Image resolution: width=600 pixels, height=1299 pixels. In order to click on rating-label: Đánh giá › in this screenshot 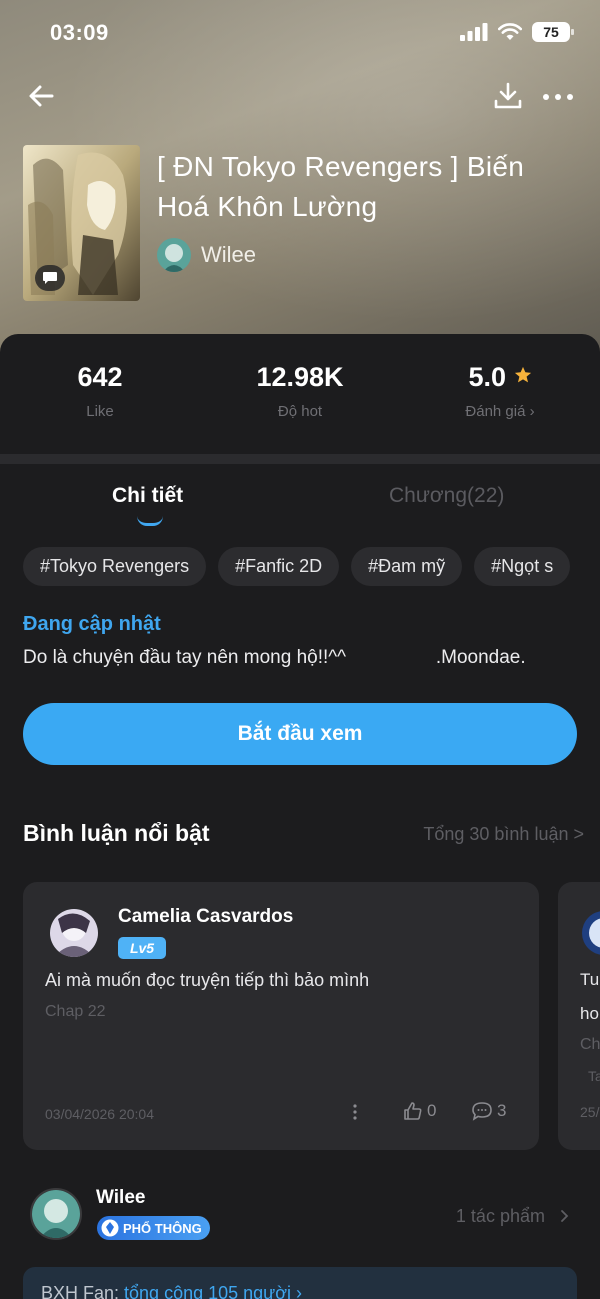, I will do `click(500, 411)`.